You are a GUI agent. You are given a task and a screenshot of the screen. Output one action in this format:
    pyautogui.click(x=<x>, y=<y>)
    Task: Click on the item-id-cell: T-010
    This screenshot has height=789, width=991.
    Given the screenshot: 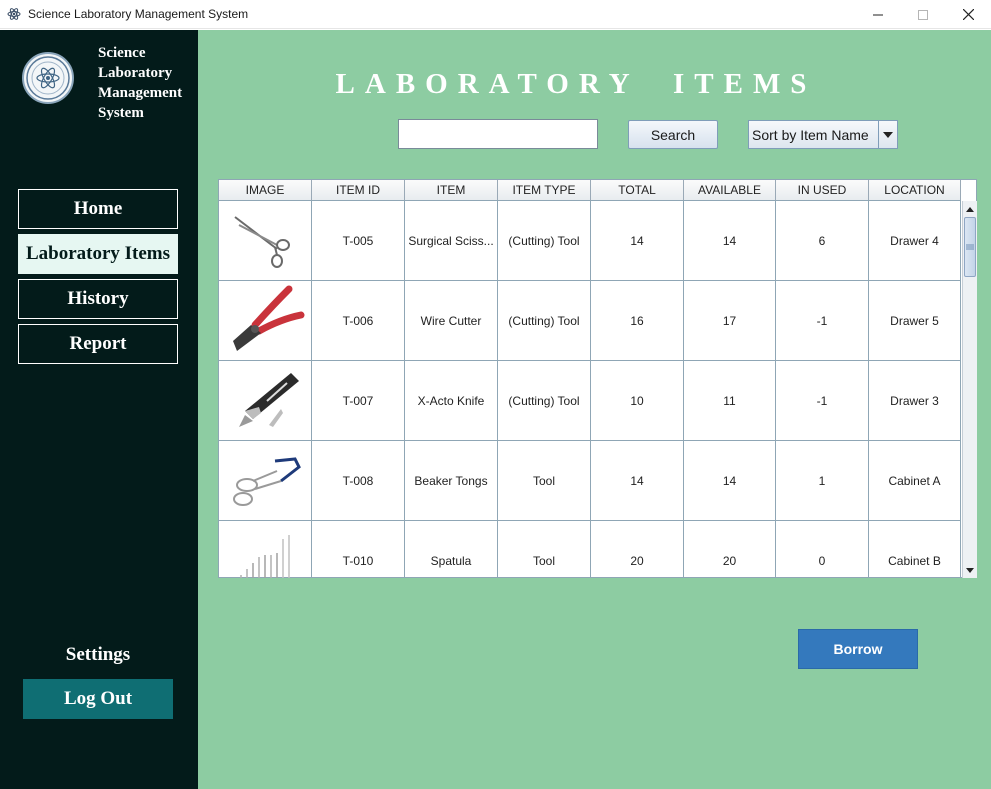 What is the action you would take?
    pyautogui.click(x=358, y=549)
    